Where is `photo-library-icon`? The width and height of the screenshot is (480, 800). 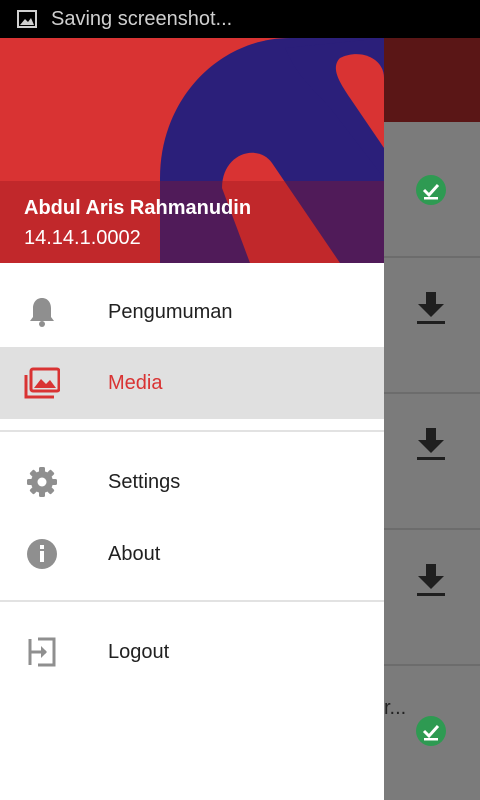
photo-library-icon is located at coordinates (42, 383).